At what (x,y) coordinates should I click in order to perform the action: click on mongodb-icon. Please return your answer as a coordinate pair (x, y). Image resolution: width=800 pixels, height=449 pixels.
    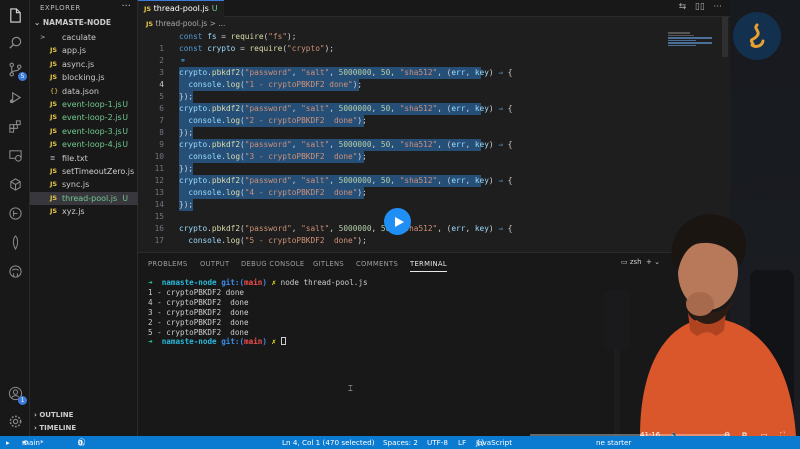
    Looking at the image, I should click on (15, 242).